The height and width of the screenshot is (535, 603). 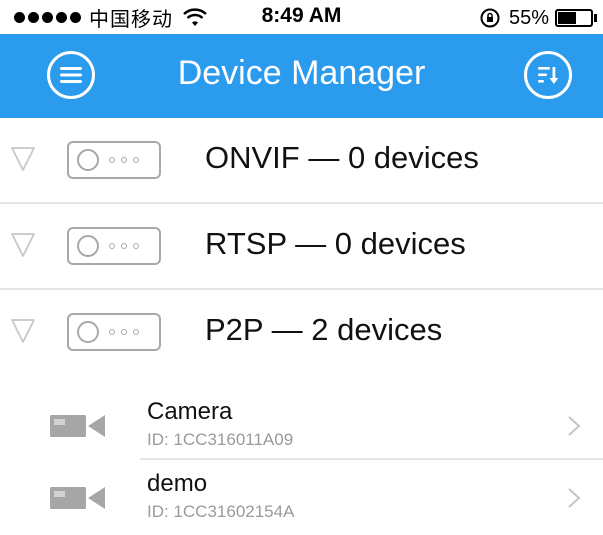 I want to click on divider, so click(x=371, y=459).